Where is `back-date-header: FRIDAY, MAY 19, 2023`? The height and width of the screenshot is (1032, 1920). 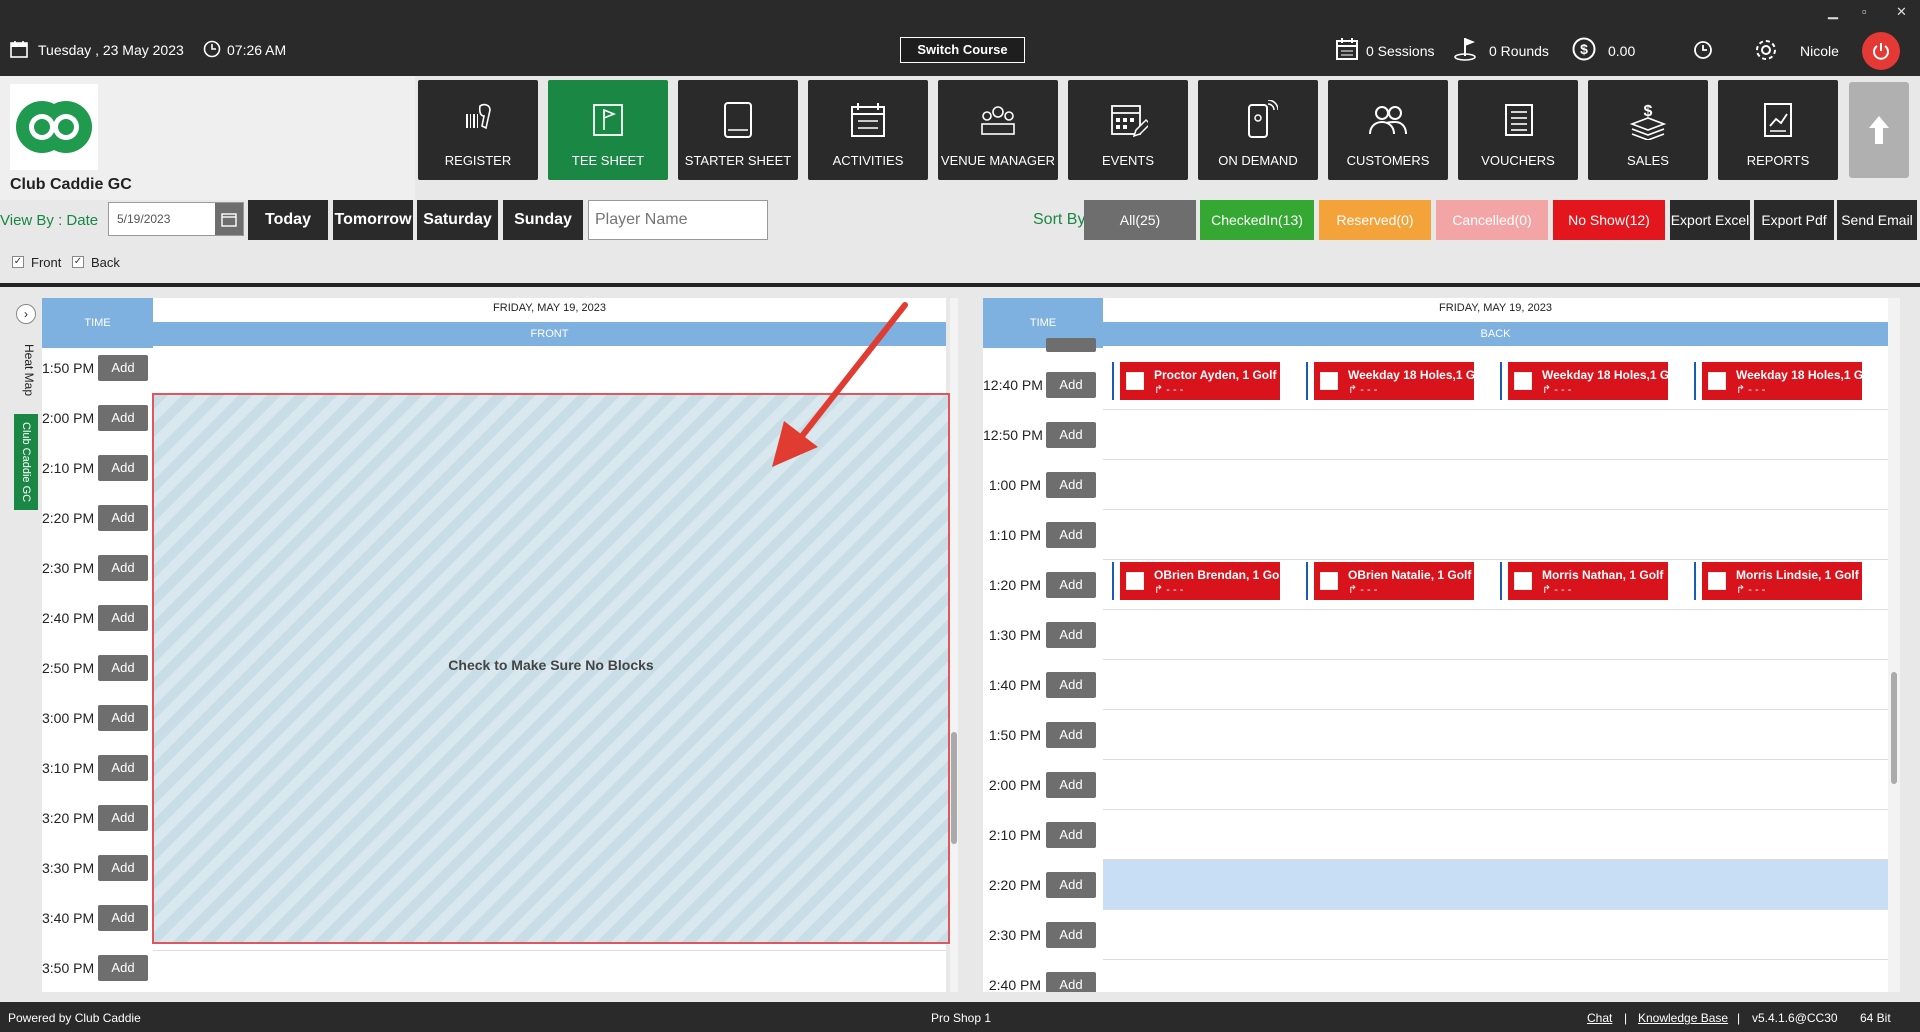 back-date-header: FRIDAY, MAY 19, 2023 is located at coordinates (1495, 308).